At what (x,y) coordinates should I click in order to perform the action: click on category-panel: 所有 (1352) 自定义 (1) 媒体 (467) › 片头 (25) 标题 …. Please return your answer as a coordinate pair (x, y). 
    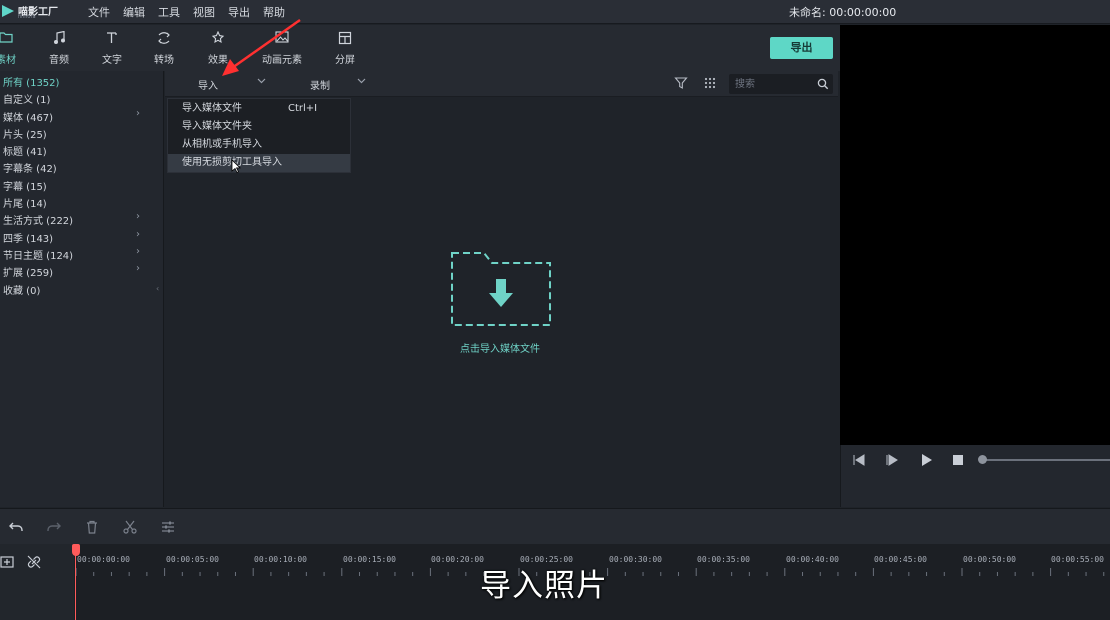
    Looking at the image, I should click on (82, 289).